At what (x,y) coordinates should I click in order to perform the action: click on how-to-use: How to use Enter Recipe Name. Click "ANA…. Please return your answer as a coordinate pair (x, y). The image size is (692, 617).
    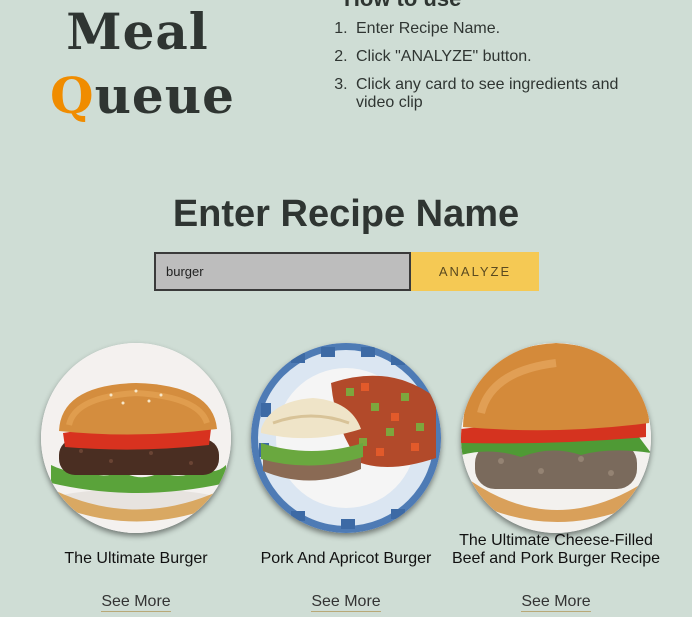
    Looking at the image, I should click on (478, 61).